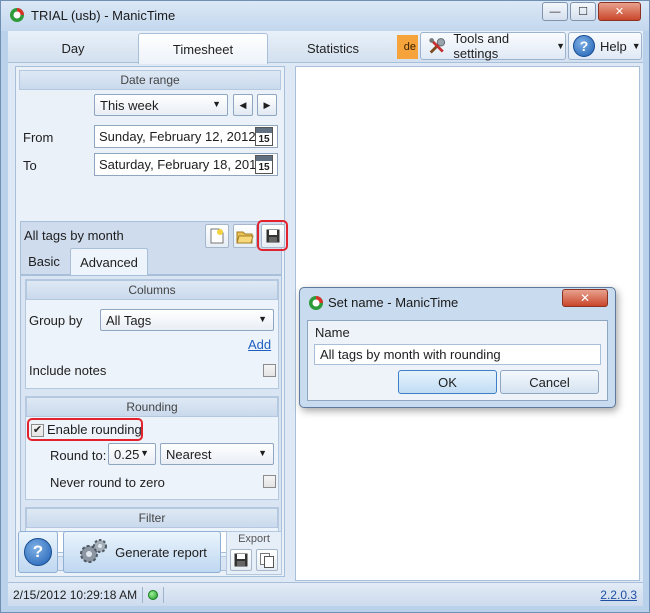  I want to click on tab-basic-label: Basic, so click(44, 261).